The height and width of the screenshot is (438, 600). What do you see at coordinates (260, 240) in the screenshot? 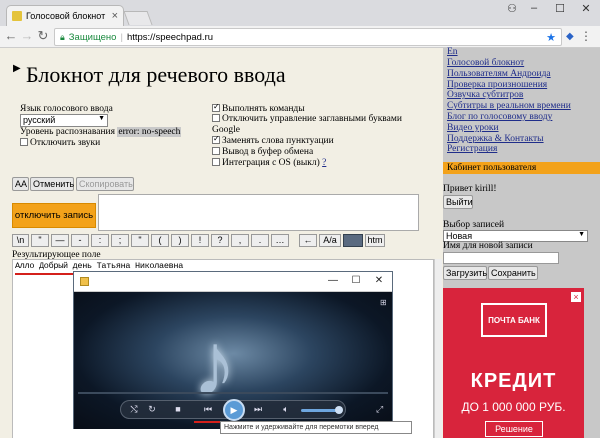
I see `symbol-button: .` at bounding box center [260, 240].